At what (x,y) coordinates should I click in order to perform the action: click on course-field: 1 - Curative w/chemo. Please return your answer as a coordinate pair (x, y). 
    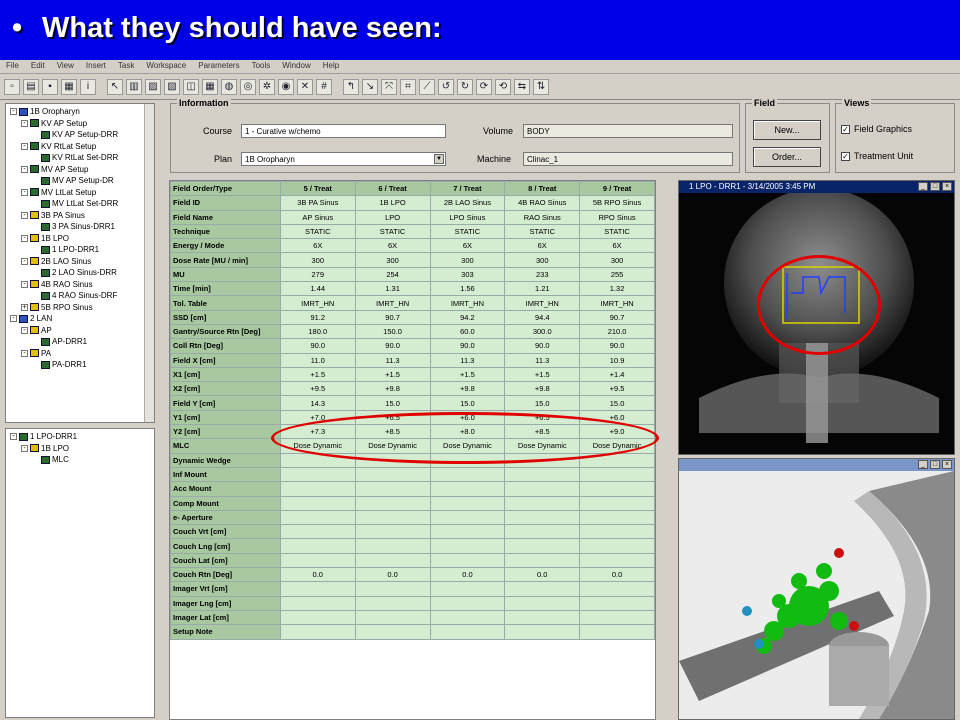
    Looking at the image, I should click on (343, 131).